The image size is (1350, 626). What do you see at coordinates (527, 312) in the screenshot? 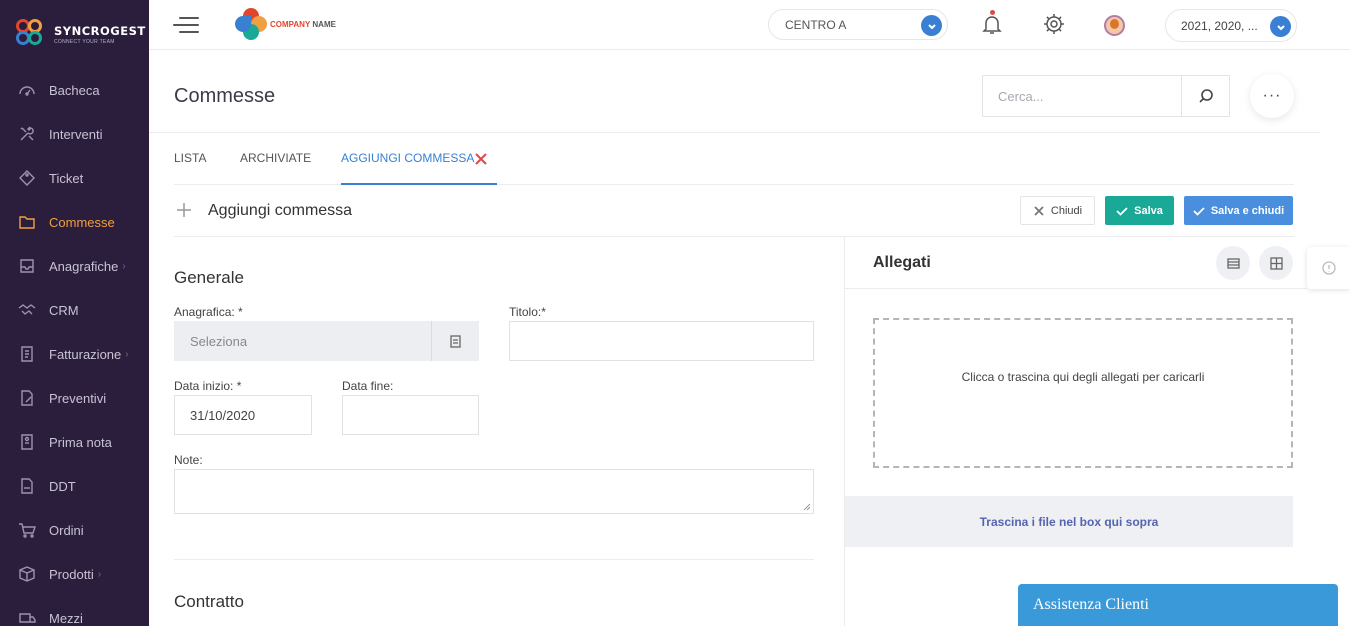
I see `titolo-label: Titolo:*` at bounding box center [527, 312].